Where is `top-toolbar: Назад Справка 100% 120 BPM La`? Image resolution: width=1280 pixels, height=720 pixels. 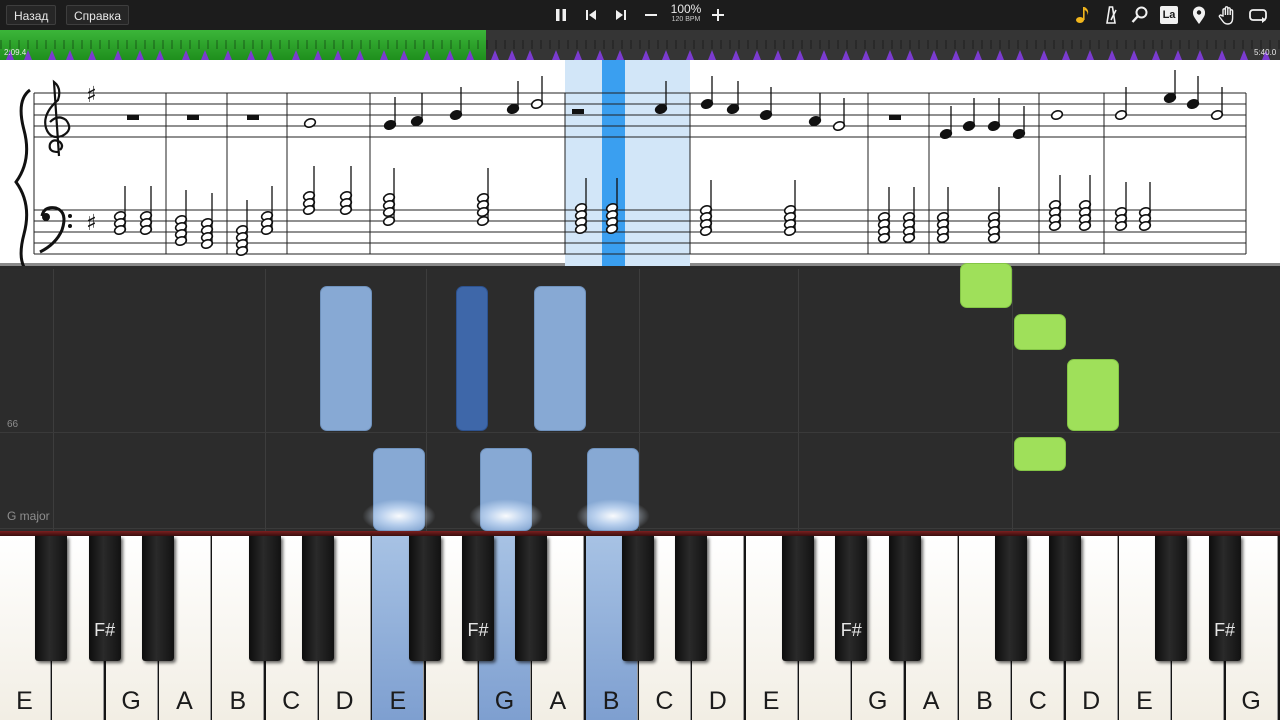
top-toolbar: Назад Справка 100% 120 BPM La is located at coordinates (640, 15).